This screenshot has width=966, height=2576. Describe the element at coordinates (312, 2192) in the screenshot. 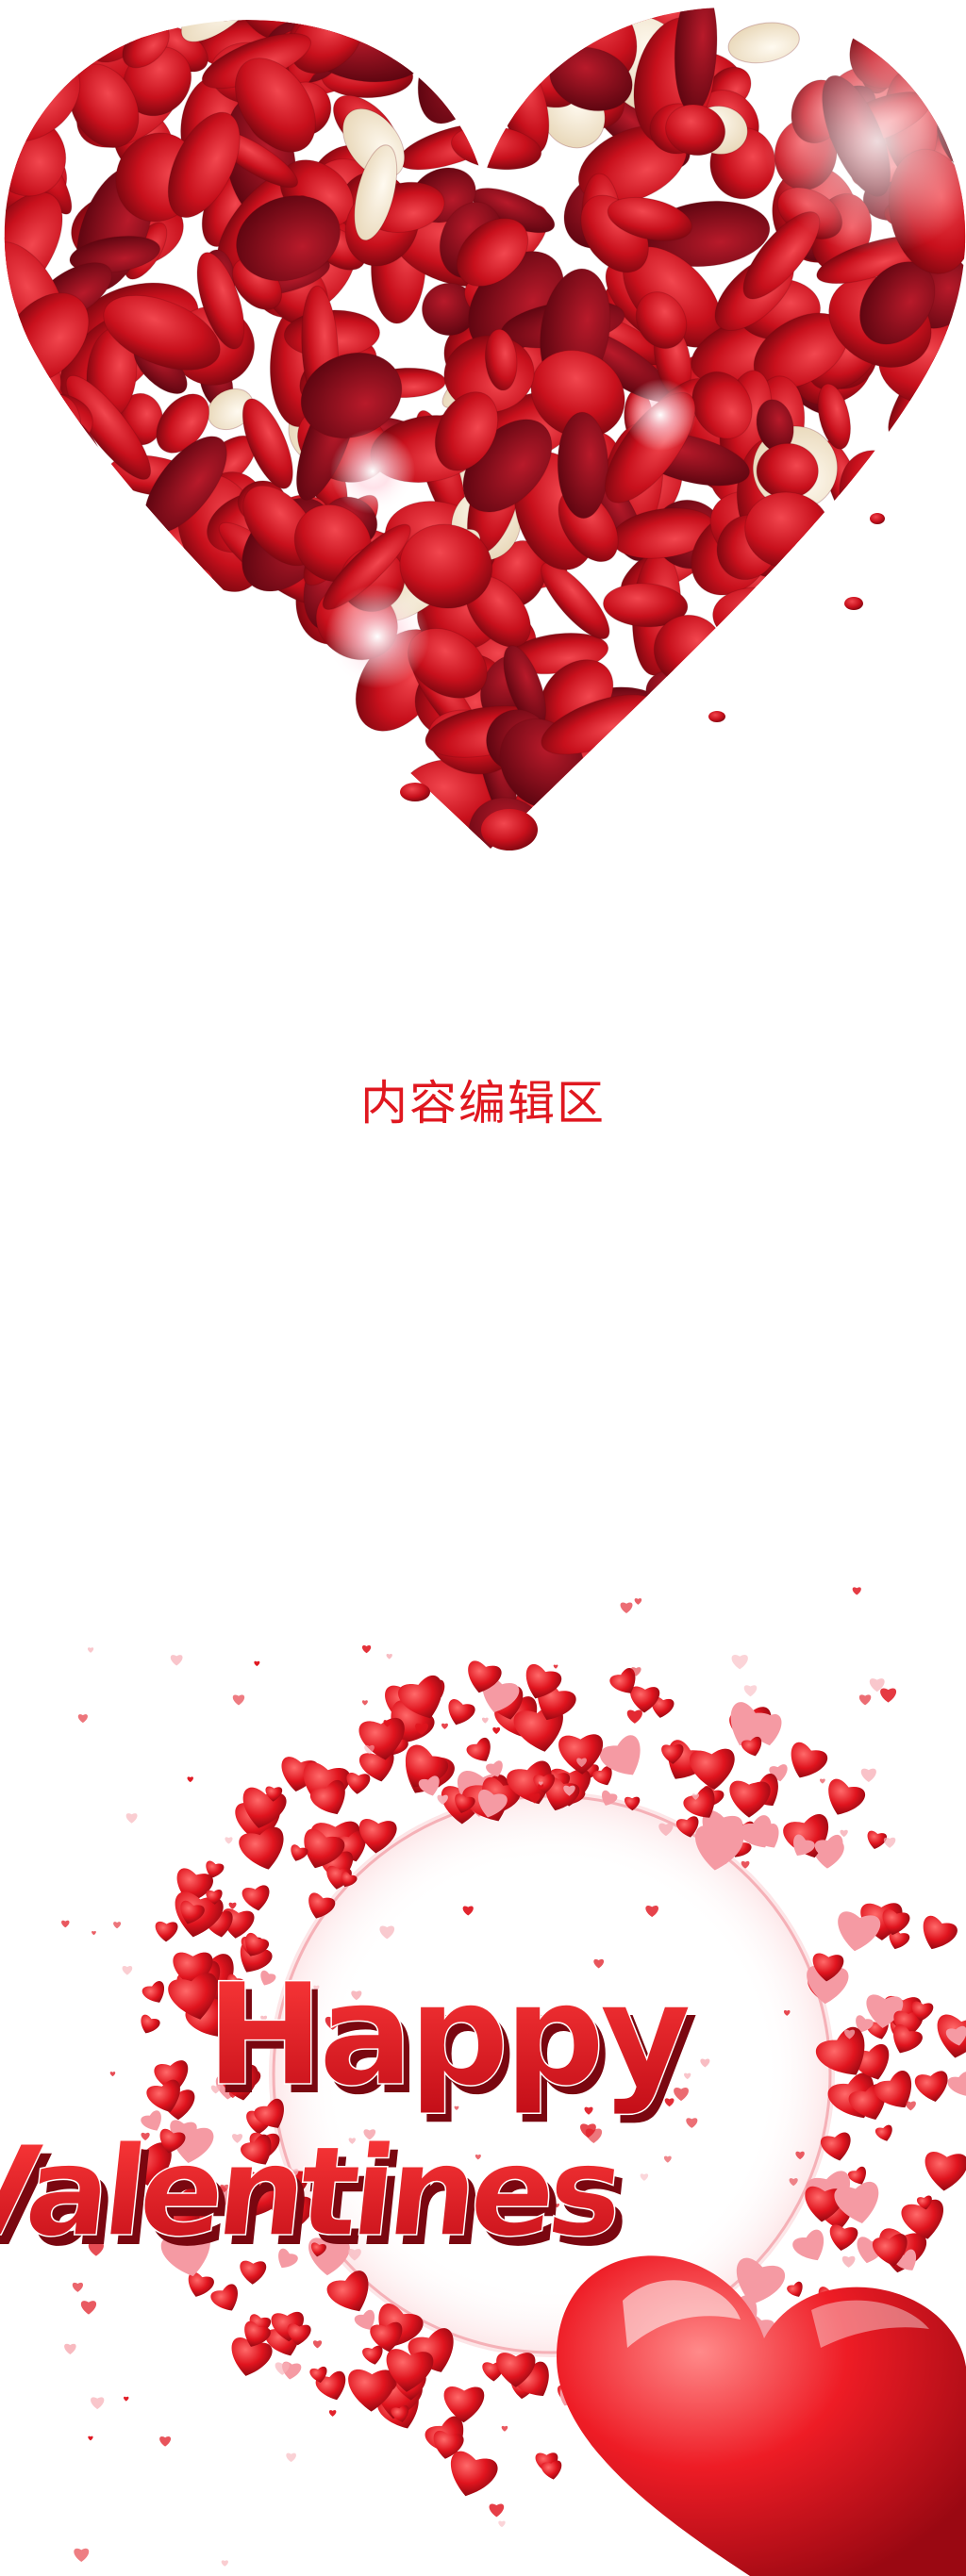

I see `title-valentines: Valentines` at that location.